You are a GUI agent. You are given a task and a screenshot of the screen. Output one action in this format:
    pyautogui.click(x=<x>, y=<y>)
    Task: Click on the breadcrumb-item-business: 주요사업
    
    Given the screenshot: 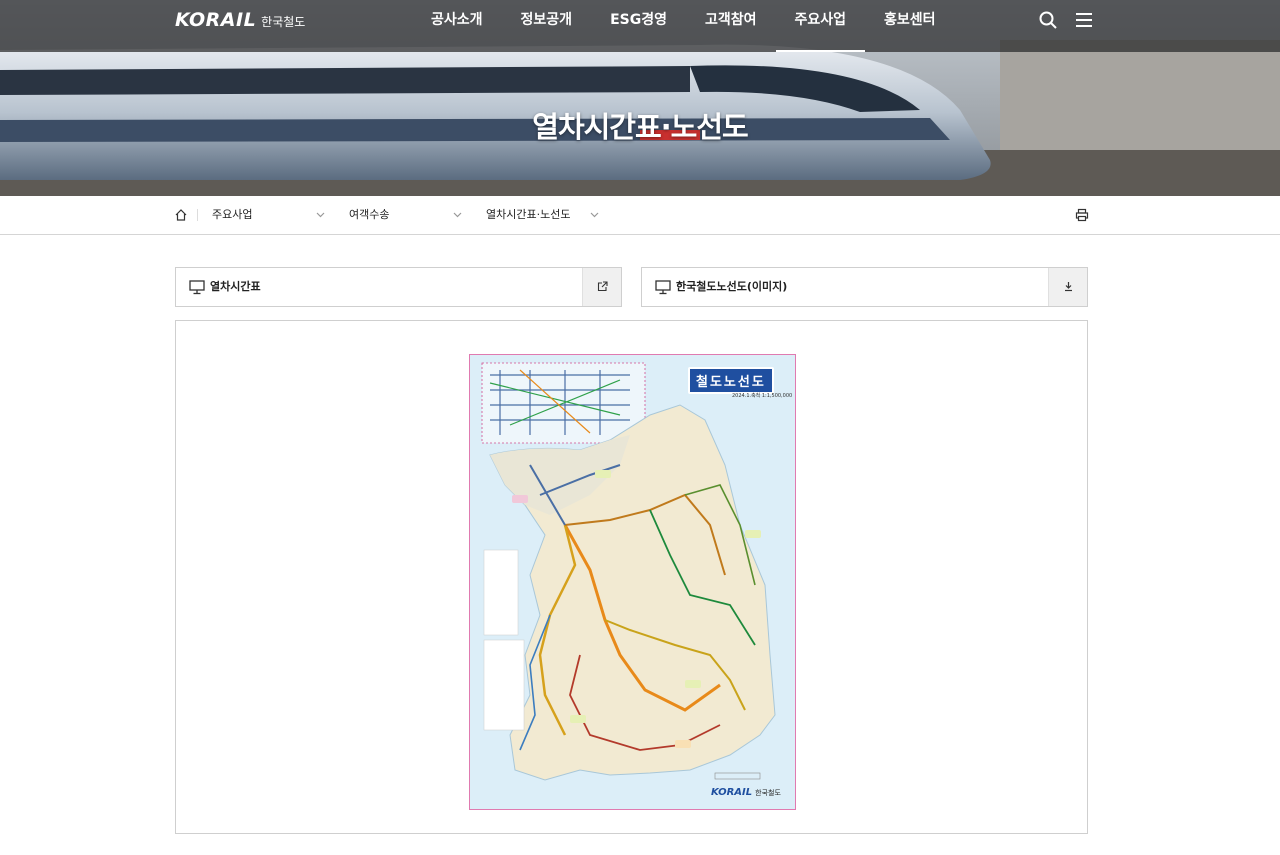 What is the action you would take?
    pyautogui.click(x=232, y=215)
    